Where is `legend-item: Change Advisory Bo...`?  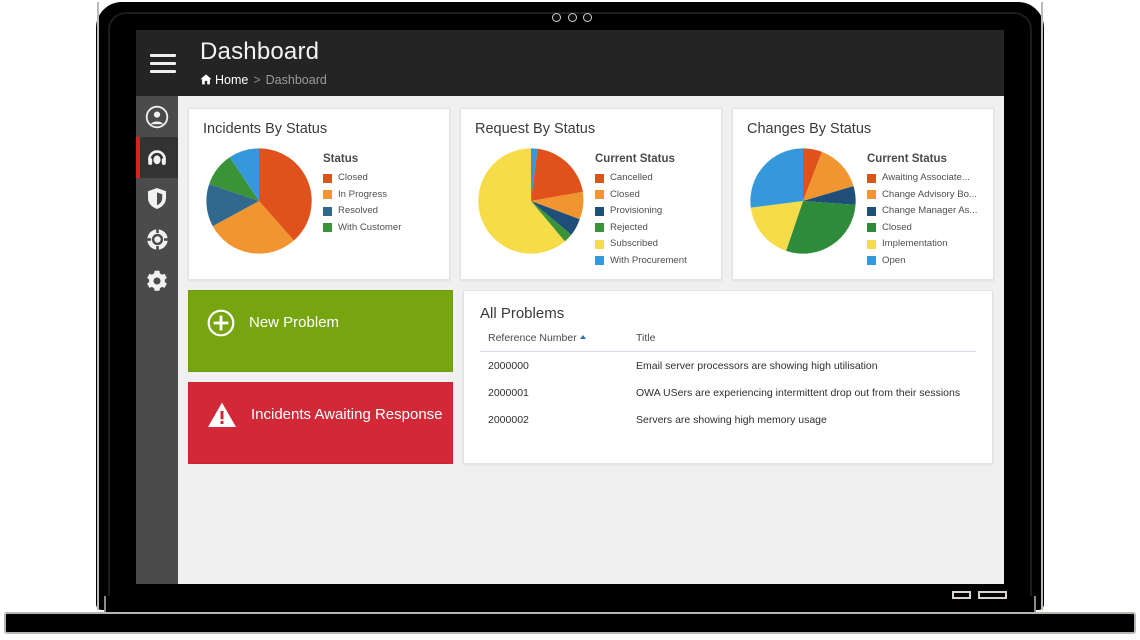
legend-item: Change Advisory Bo... is located at coordinates (924, 195).